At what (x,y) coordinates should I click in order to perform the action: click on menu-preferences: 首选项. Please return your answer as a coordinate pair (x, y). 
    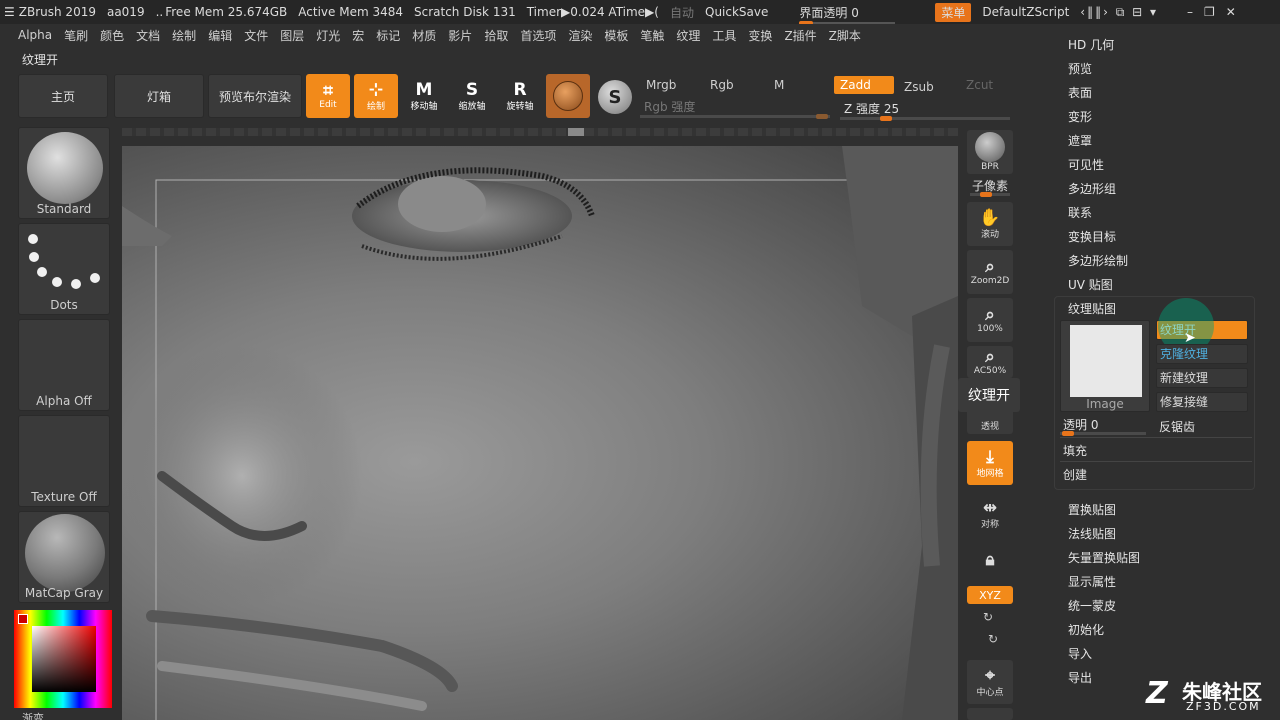
    Looking at the image, I should click on (538, 35).